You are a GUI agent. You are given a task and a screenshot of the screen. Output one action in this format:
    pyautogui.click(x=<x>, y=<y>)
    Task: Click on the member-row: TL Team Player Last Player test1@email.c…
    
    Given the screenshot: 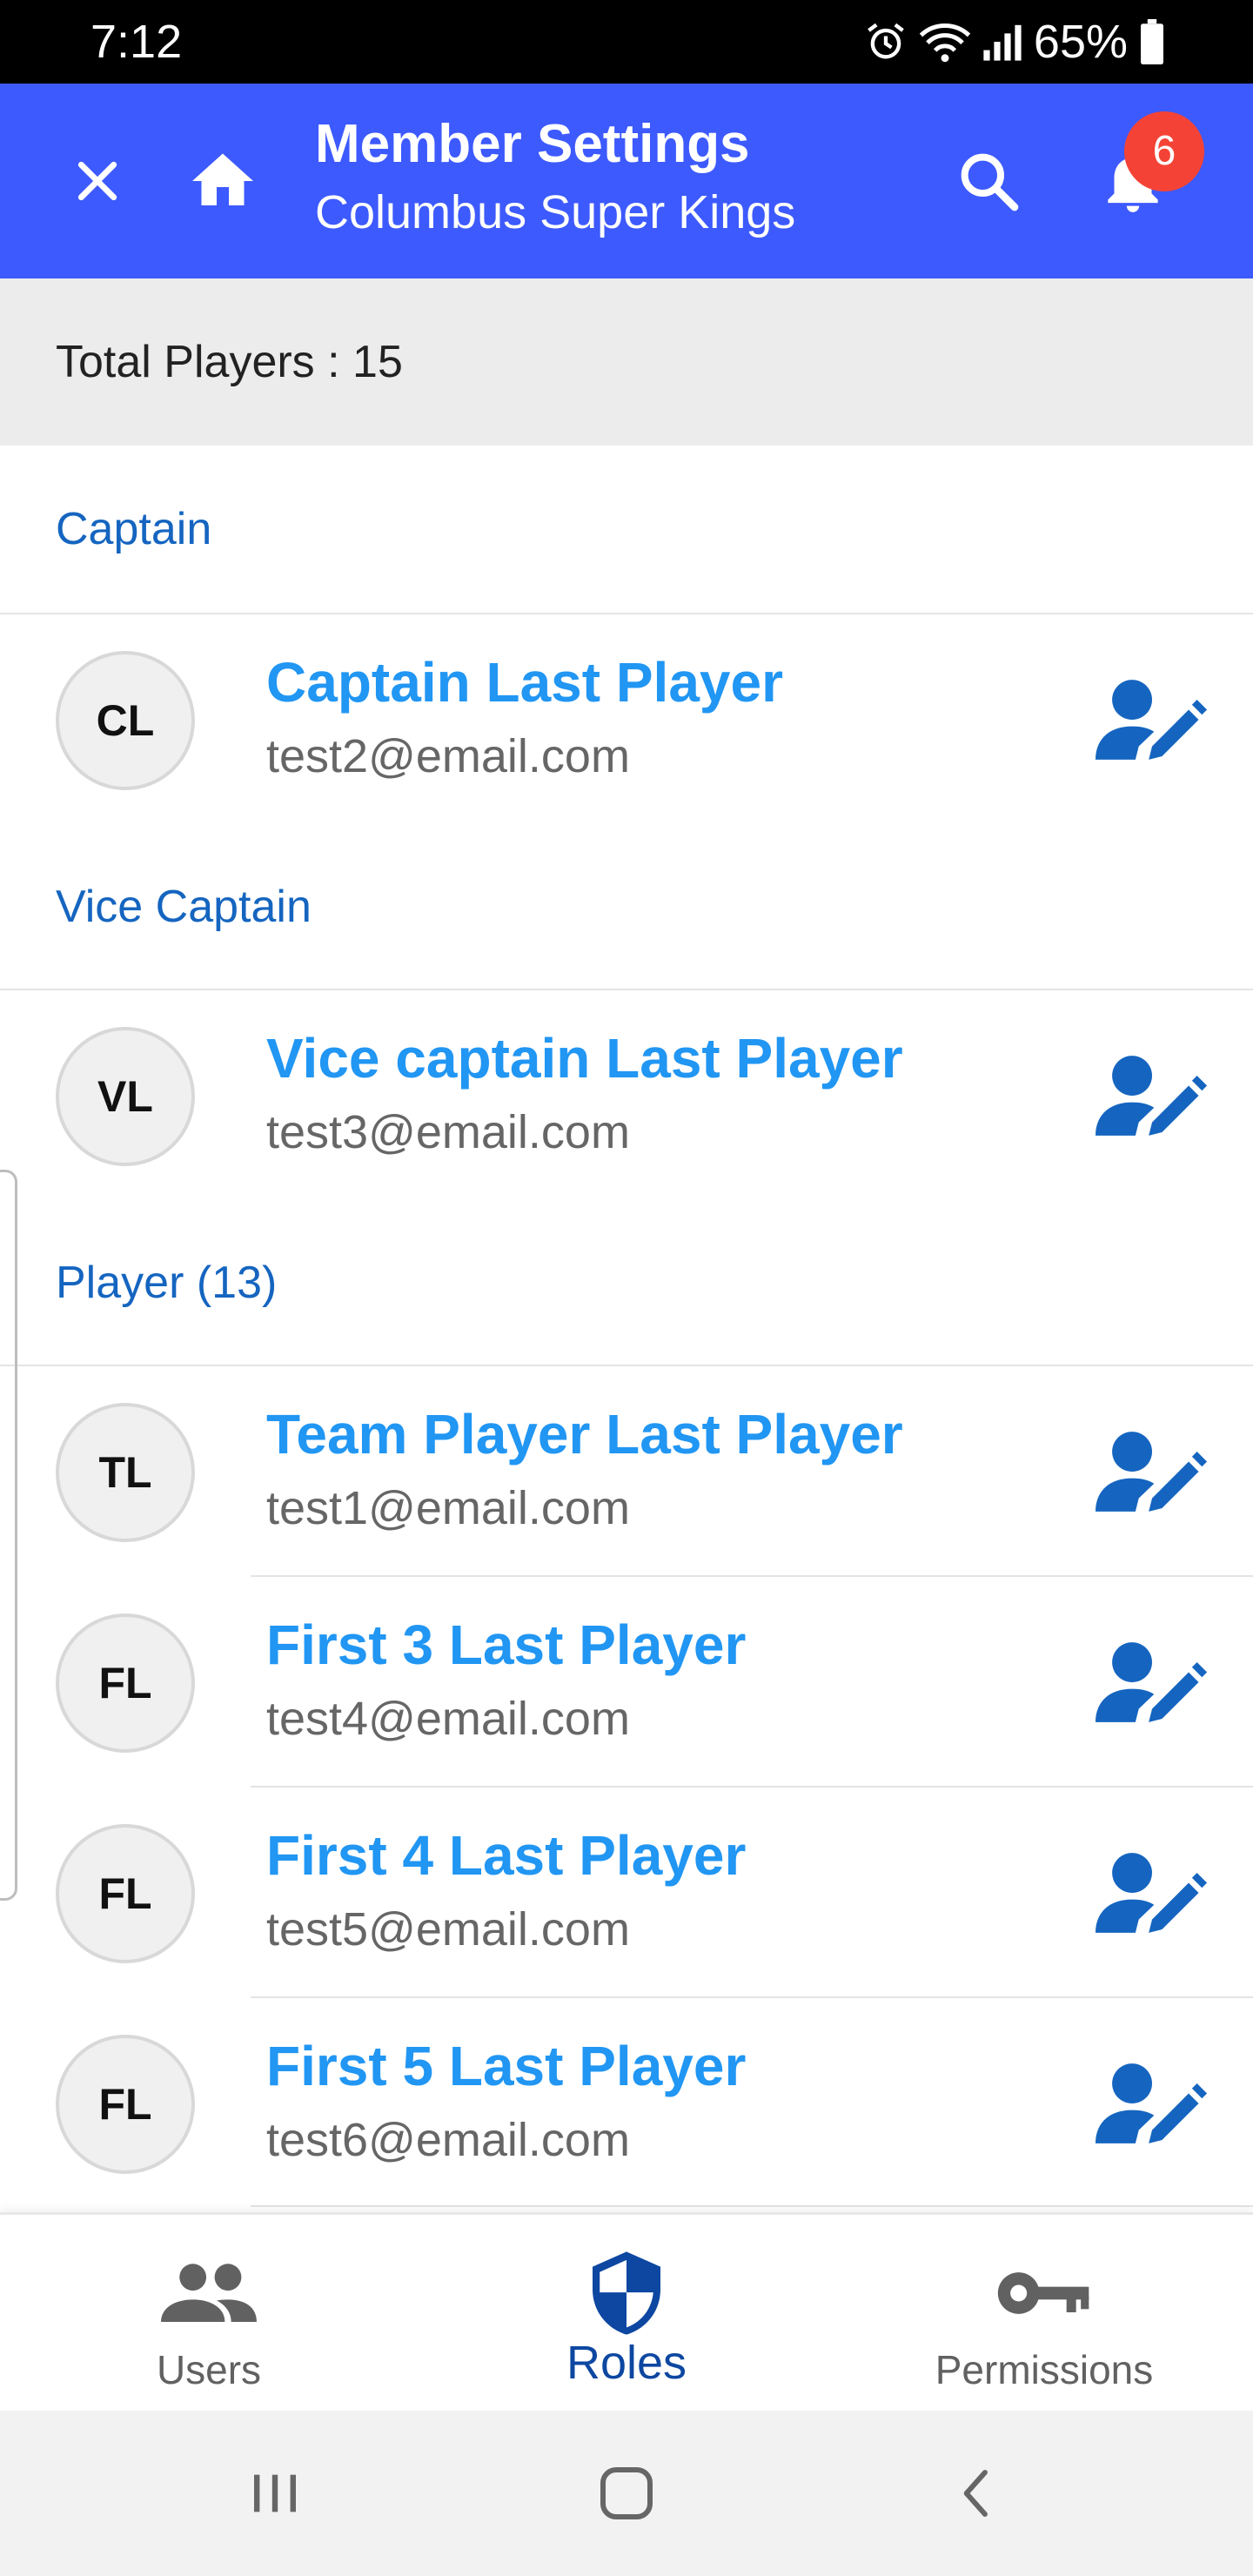 What is the action you would take?
    pyautogui.click(x=626, y=1470)
    